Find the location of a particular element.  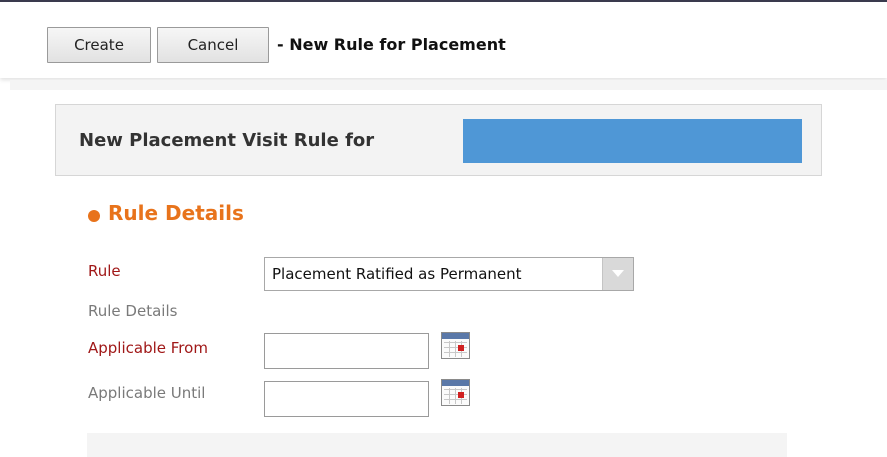

rule-header-panel: New Placement Visit Rule for is located at coordinates (438, 140).